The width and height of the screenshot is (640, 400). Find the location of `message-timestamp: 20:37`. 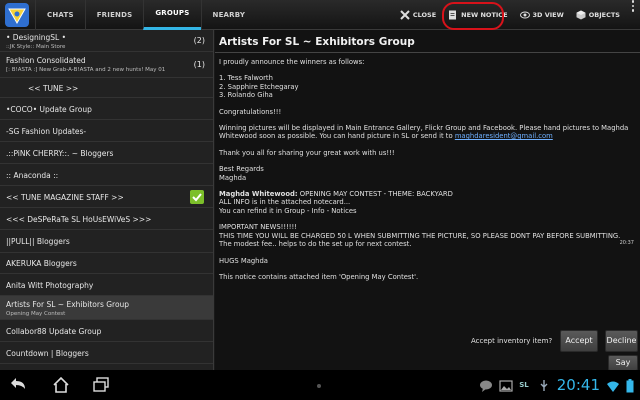

message-timestamp: 20:37 is located at coordinates (626, 243).